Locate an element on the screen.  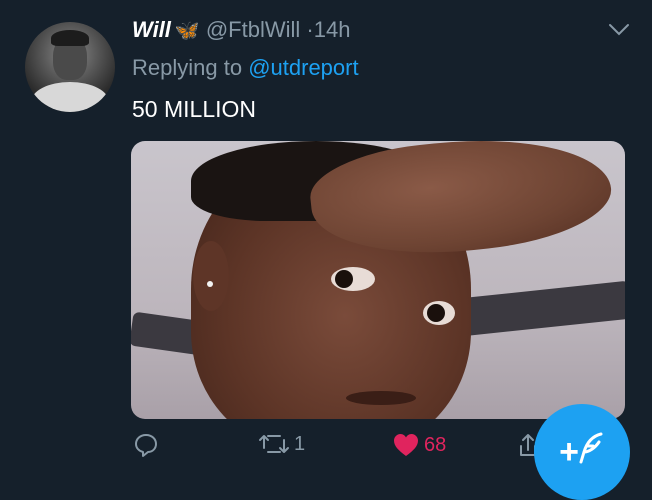
tweet-header: Will 🦋 @FtblWill ·14h is located at coordinates (241, 30).